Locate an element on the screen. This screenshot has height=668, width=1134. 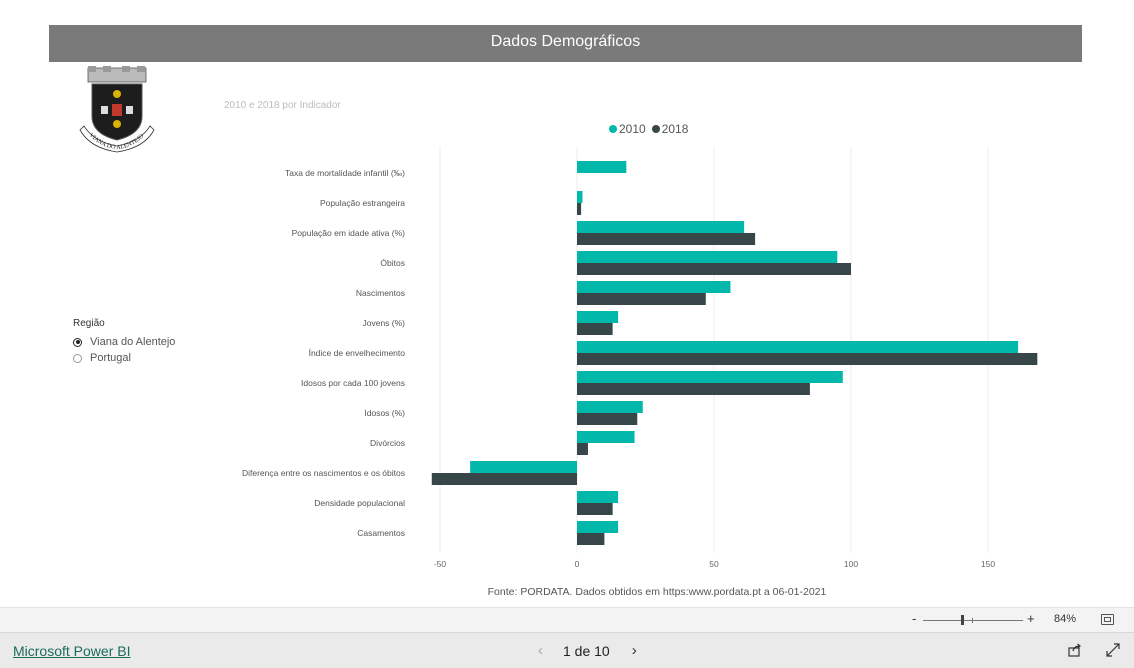
zoom-slider-thumb is located at coordinates (962, 620).